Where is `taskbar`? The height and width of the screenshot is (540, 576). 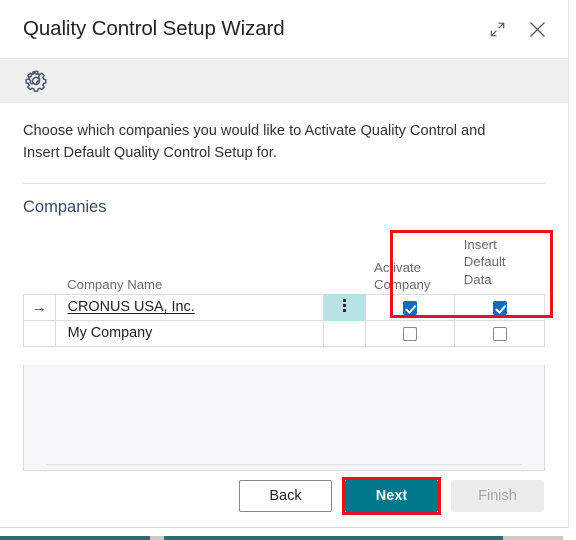 taskbar is located at coordinates (288, 536).